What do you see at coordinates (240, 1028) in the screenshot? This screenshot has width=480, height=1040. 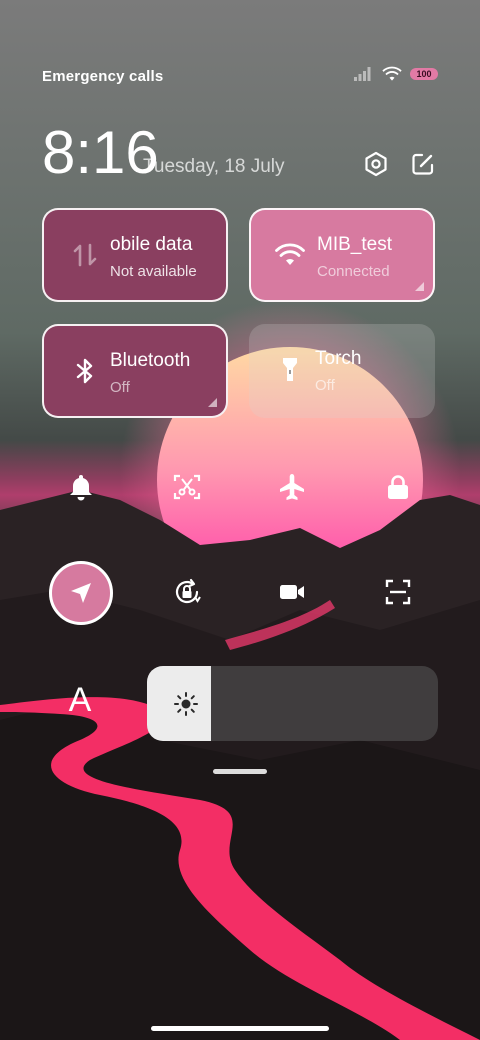 I see `home-indicator` at bounding box center [240, 1028].